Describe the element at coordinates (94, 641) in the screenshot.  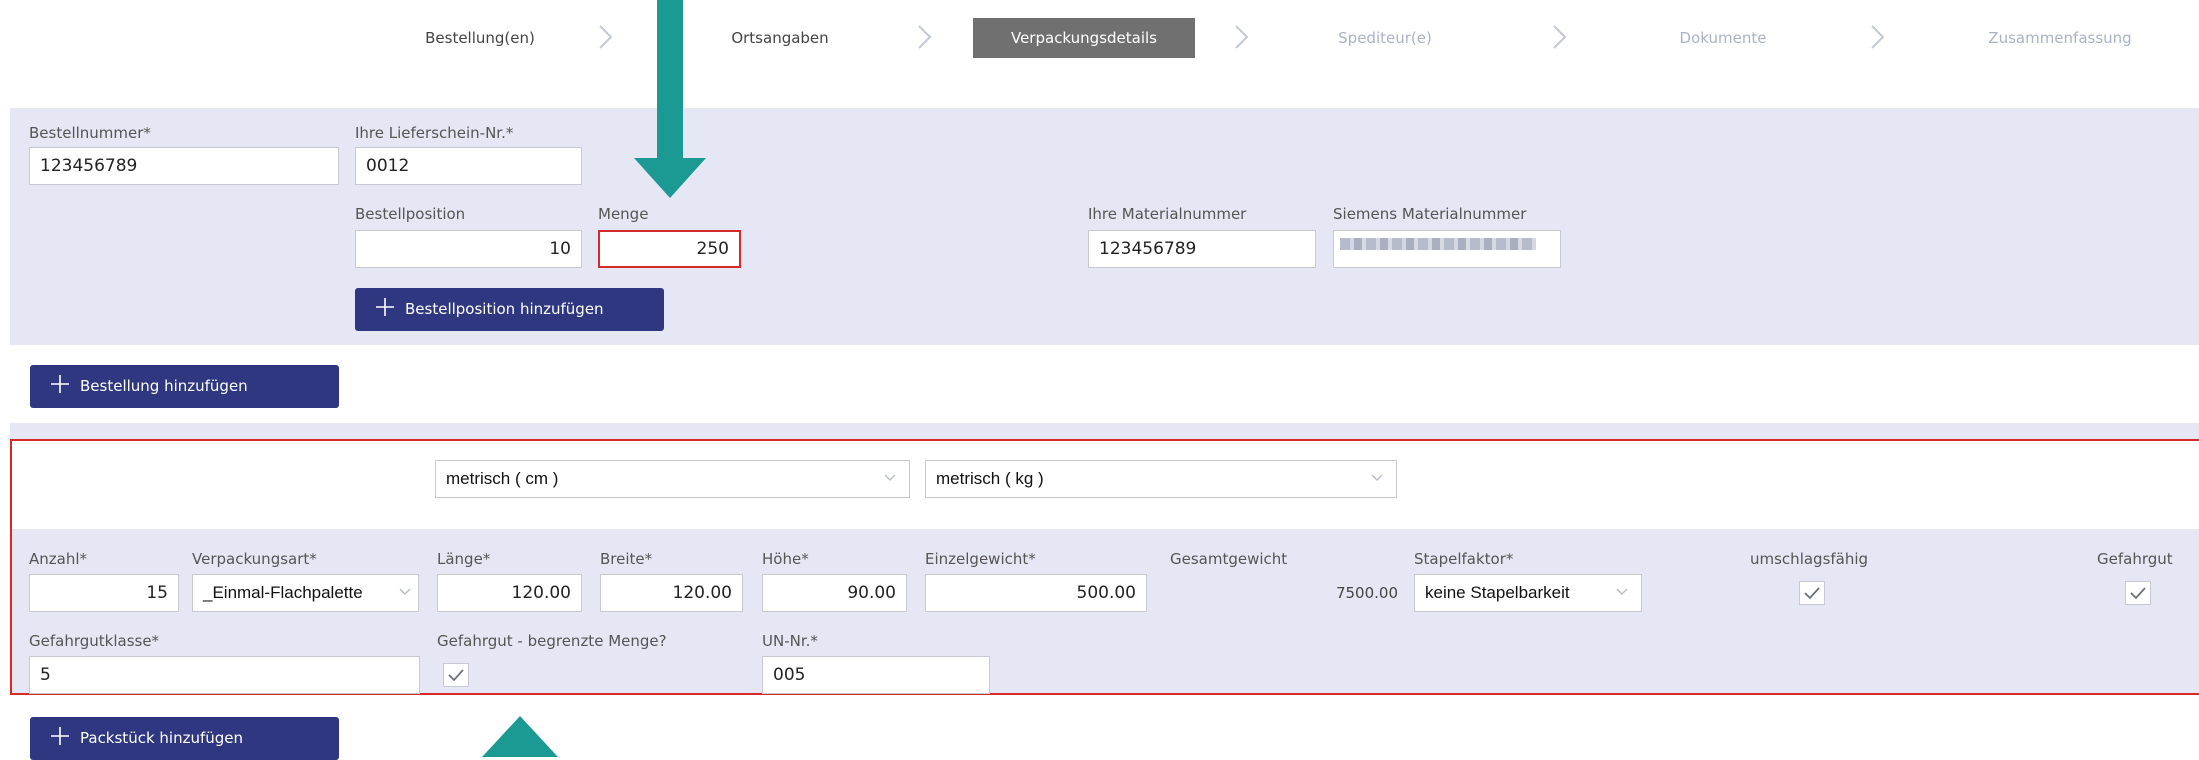
I see `hazard-class-label: Gefahrgutklasse*` at that location.